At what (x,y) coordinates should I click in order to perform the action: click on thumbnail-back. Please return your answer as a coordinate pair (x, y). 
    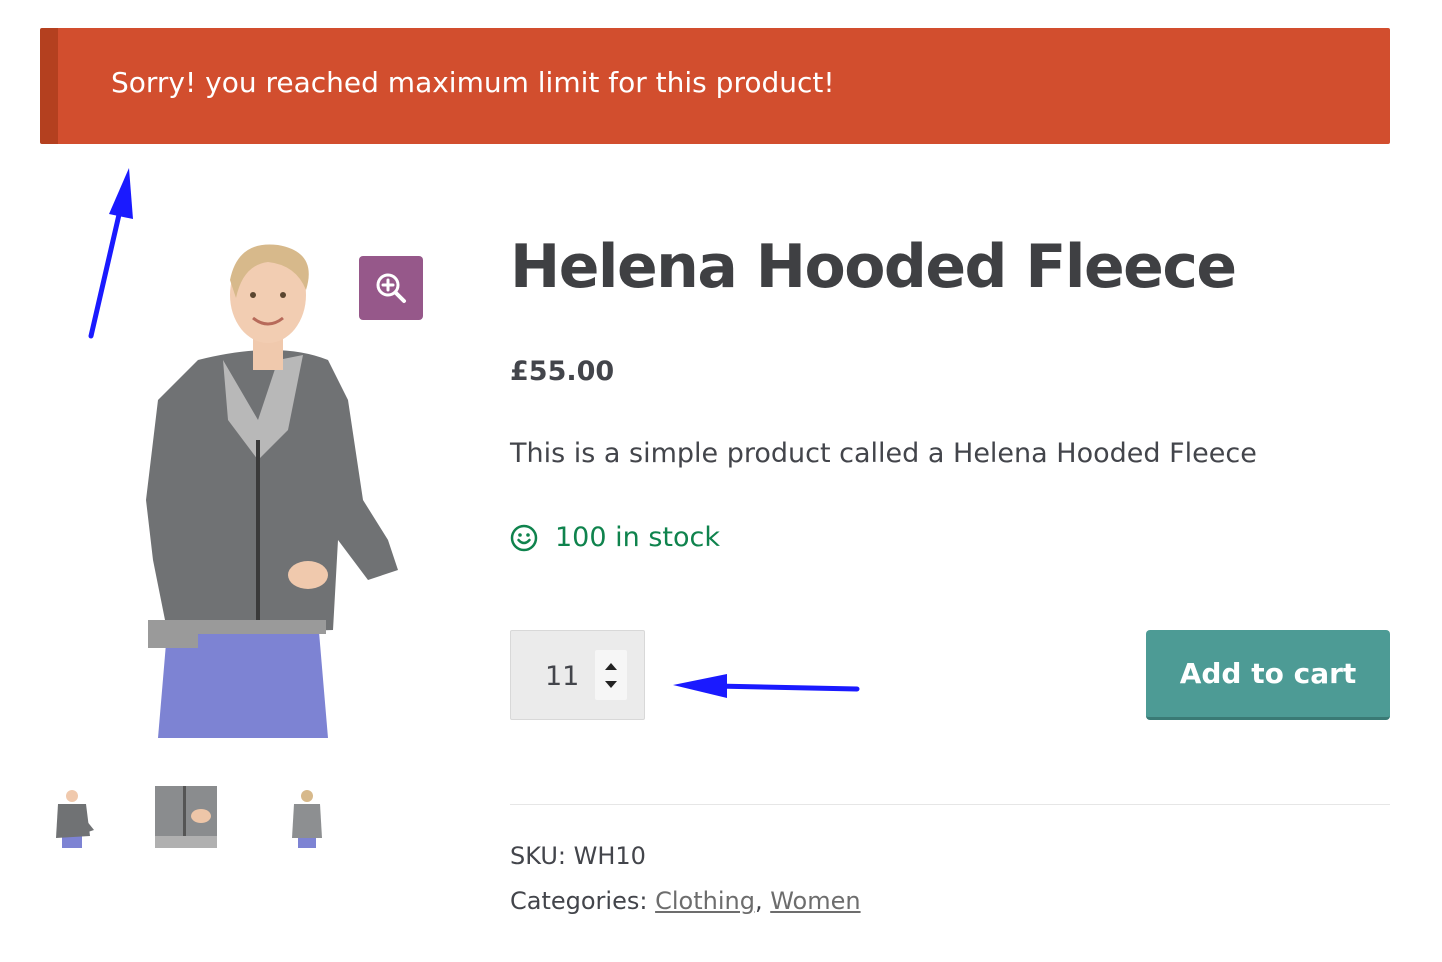
    Looking at the image, I should click on (307, 817).